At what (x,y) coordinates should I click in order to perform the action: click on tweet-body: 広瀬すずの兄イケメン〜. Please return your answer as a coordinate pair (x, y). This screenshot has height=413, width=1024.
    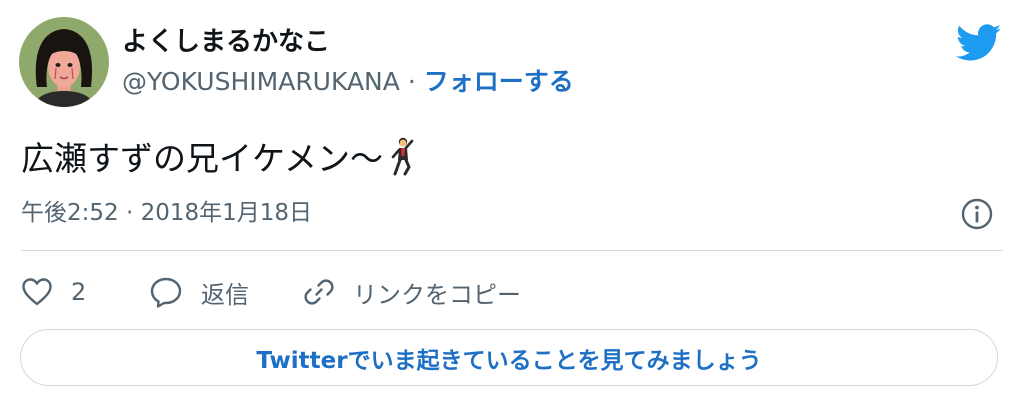
    Looking at the image, I should click on (202, 158).